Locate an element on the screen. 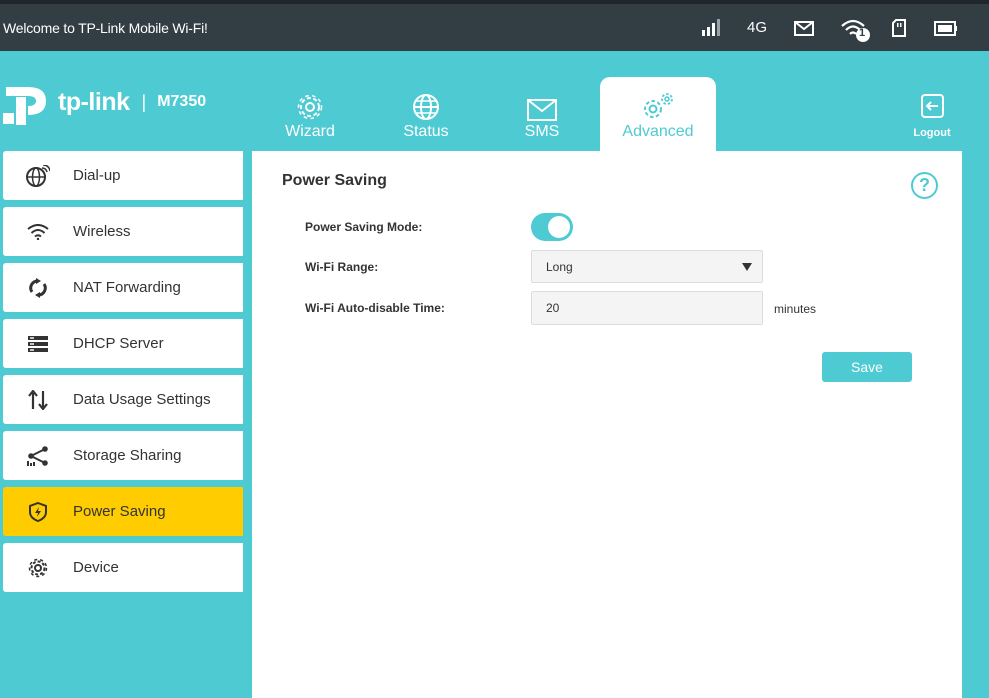  logout-button: Logout is located at coordinates (932, 116).